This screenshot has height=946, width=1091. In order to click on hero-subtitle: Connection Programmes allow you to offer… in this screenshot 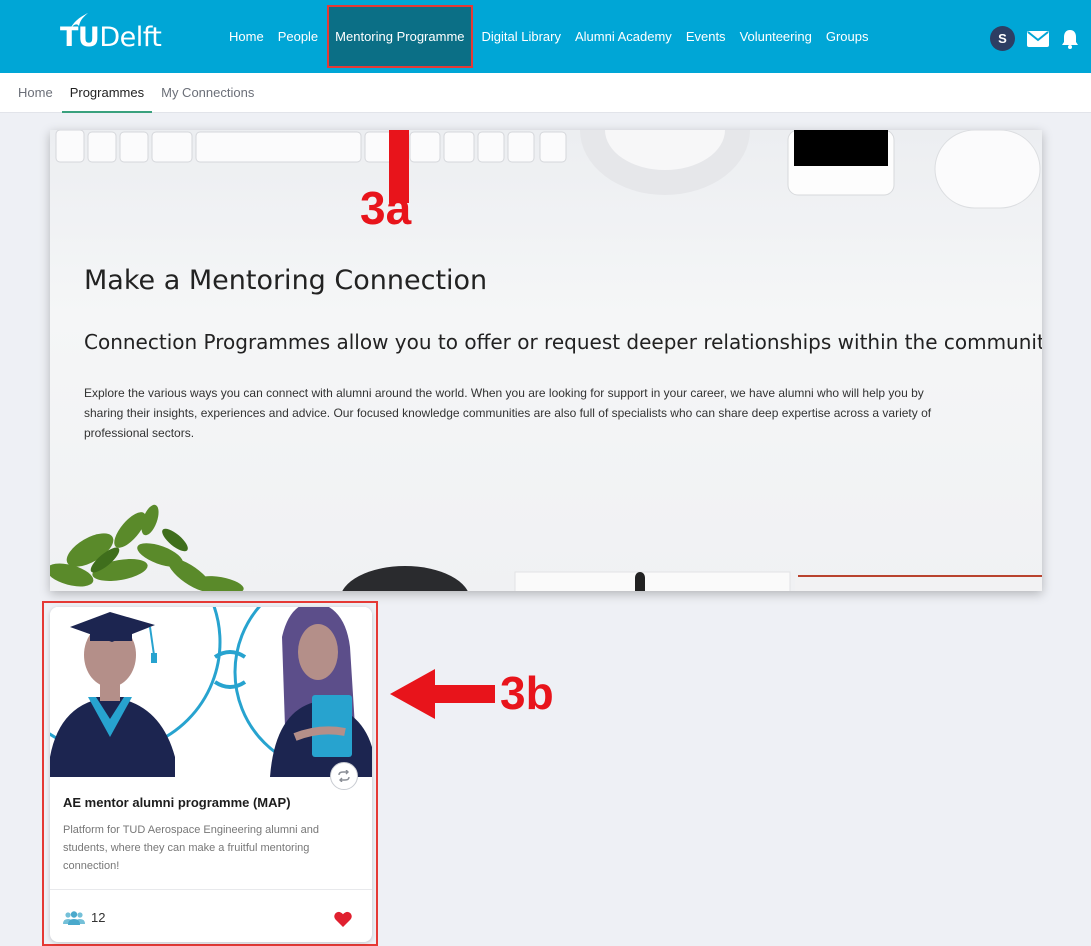, I will do `click(563, 342)`.